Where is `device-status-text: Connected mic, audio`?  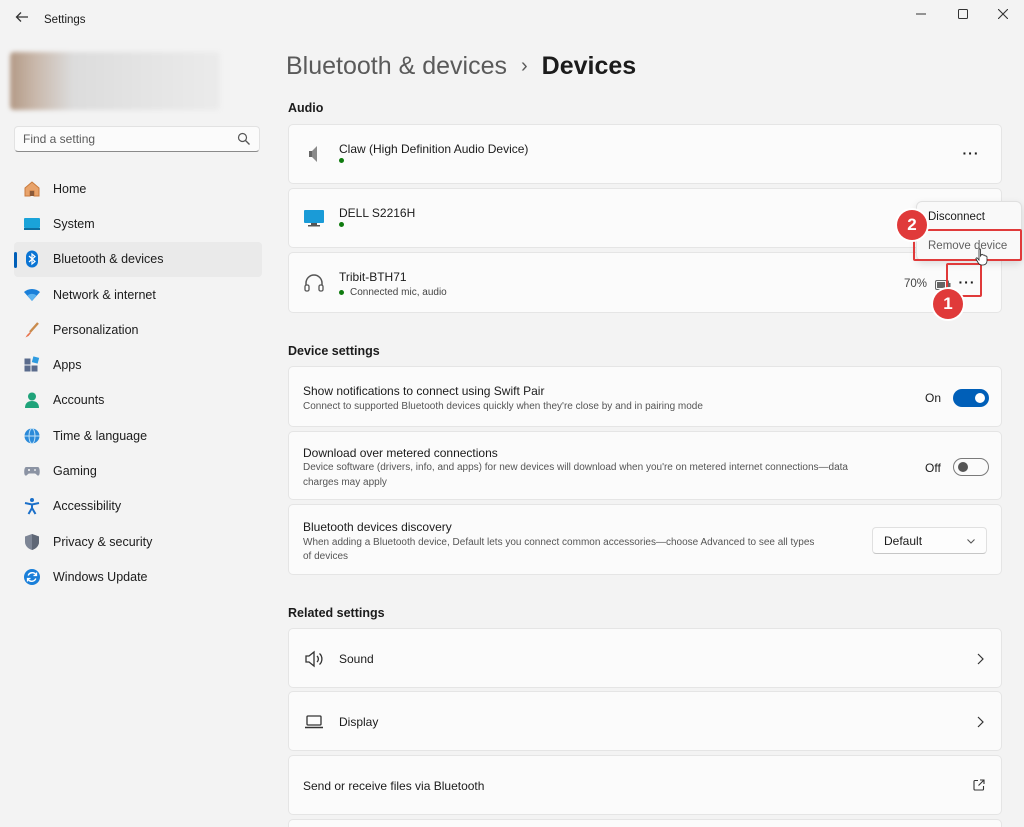 device-status-text: Connected mic, audio is located at coordinates (398, 292).